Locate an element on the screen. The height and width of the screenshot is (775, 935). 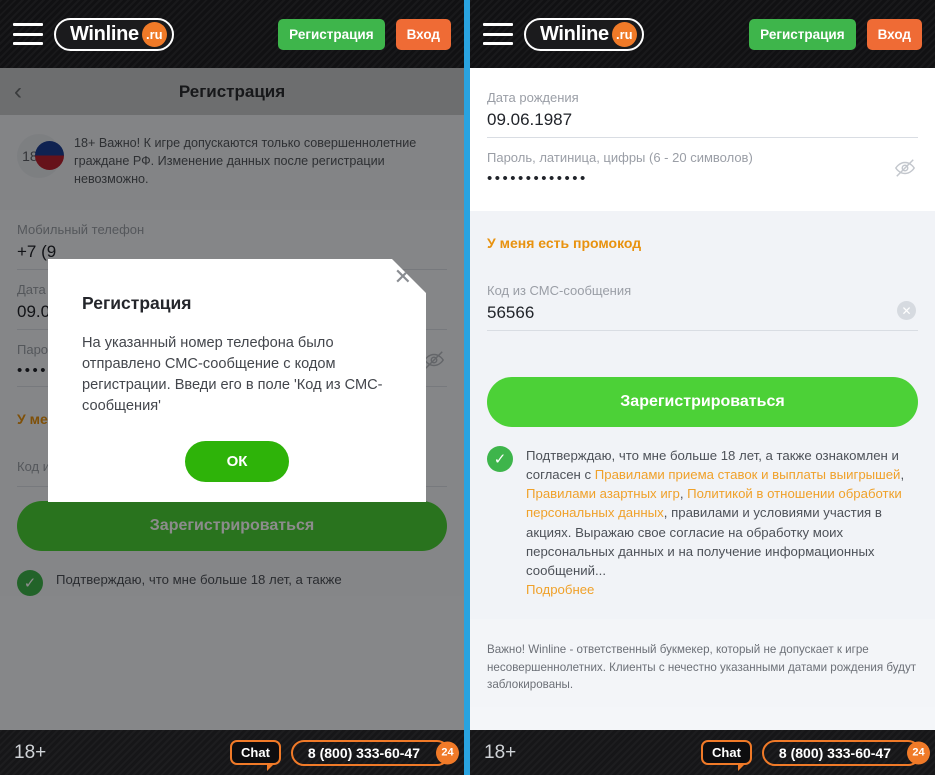
birthdate-label: Дата рождения is located at coordinates (533, 97).